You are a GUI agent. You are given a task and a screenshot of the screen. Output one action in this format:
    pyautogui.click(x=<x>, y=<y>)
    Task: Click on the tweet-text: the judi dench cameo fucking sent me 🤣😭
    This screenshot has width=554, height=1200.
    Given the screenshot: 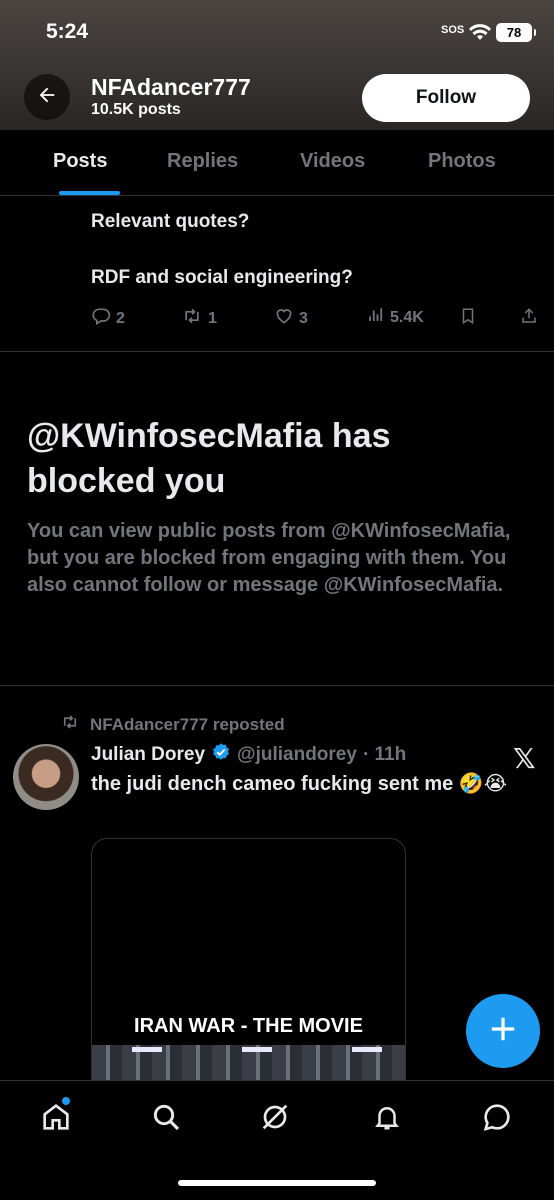 What is the action you would take?
    pyautogui.click(x=299, y=784)
    